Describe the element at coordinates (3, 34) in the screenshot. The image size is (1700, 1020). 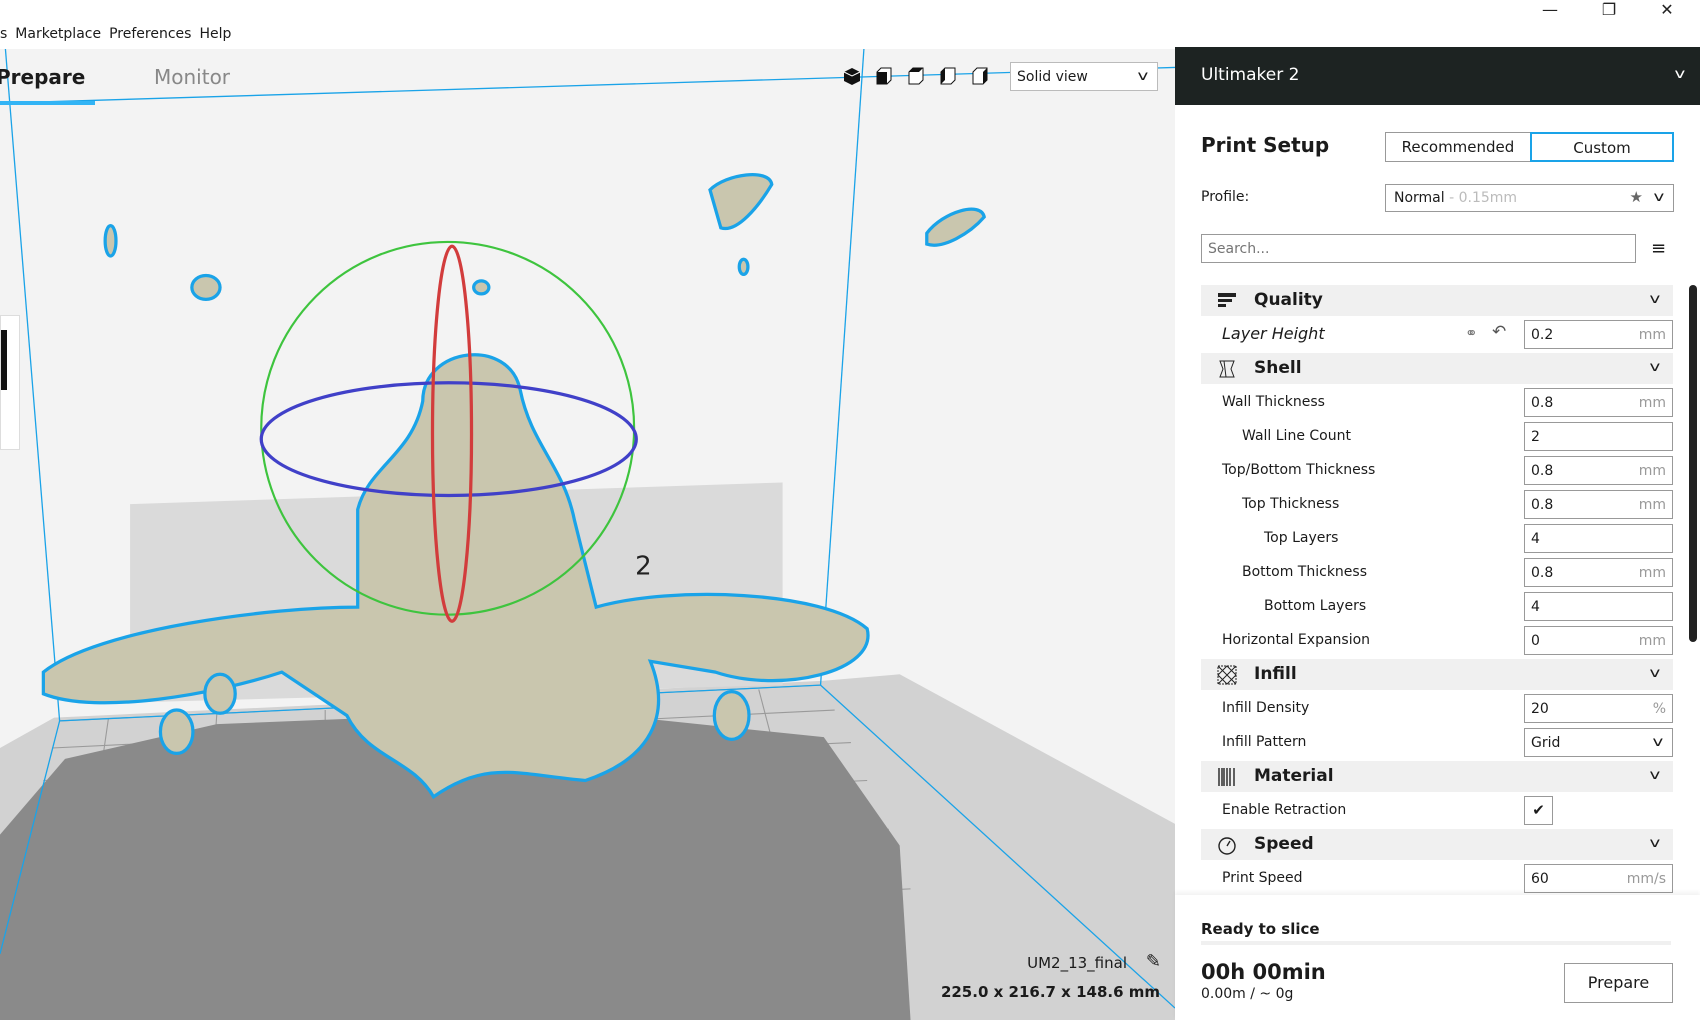
I see `menu-item-extensions: s` at that location.